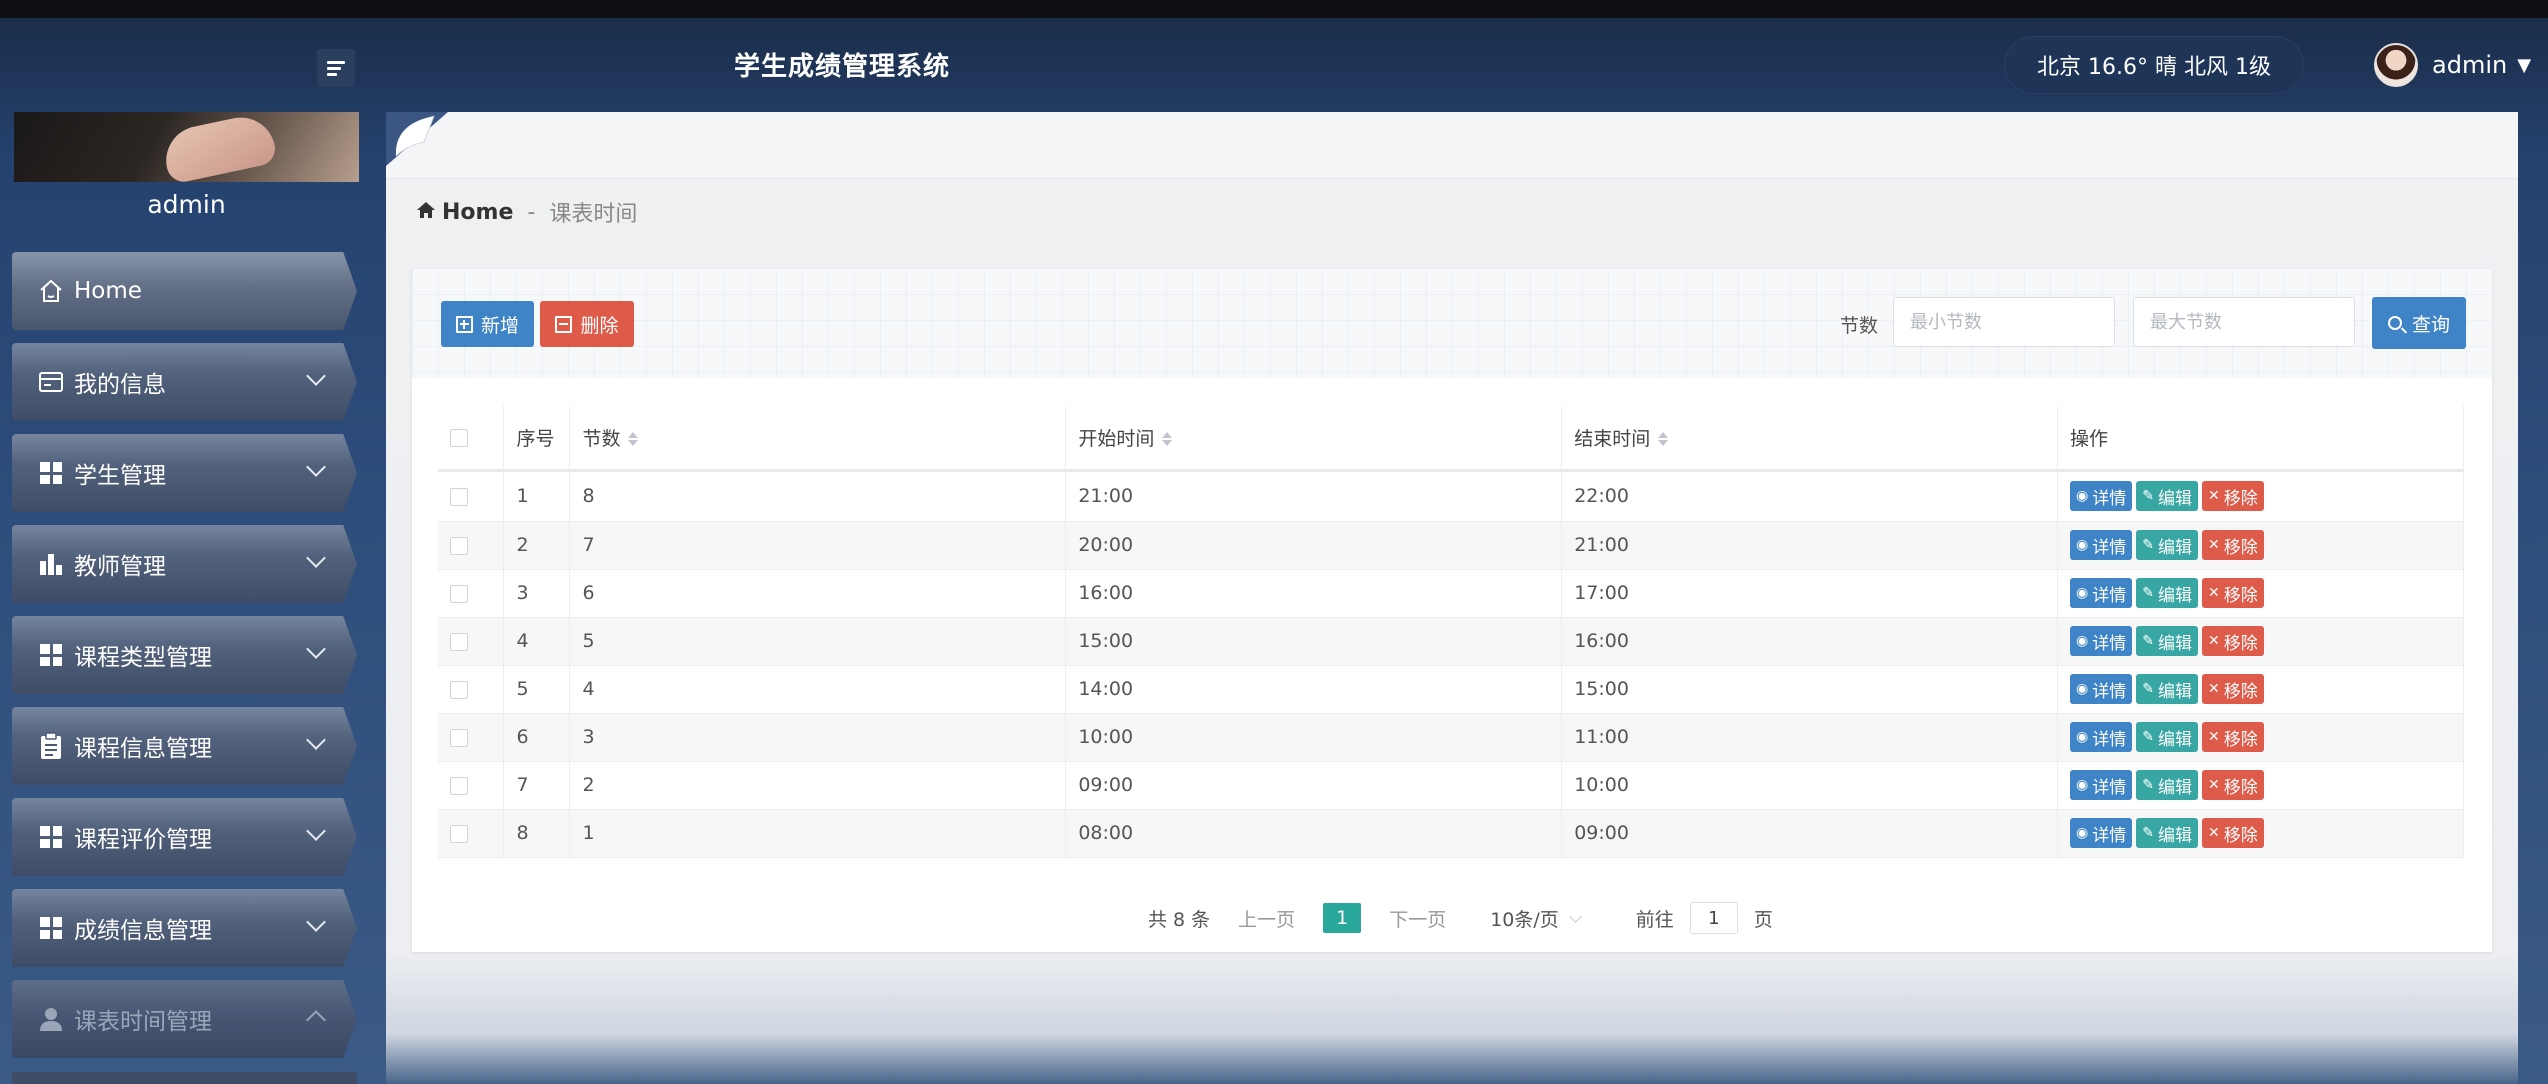 This screenshot has height=1084, width=2548. What do you see at coordinates (1810, 439) in the screenshot?
I see `column-header-end: 结束时间` at bounding box center [1810, 439].